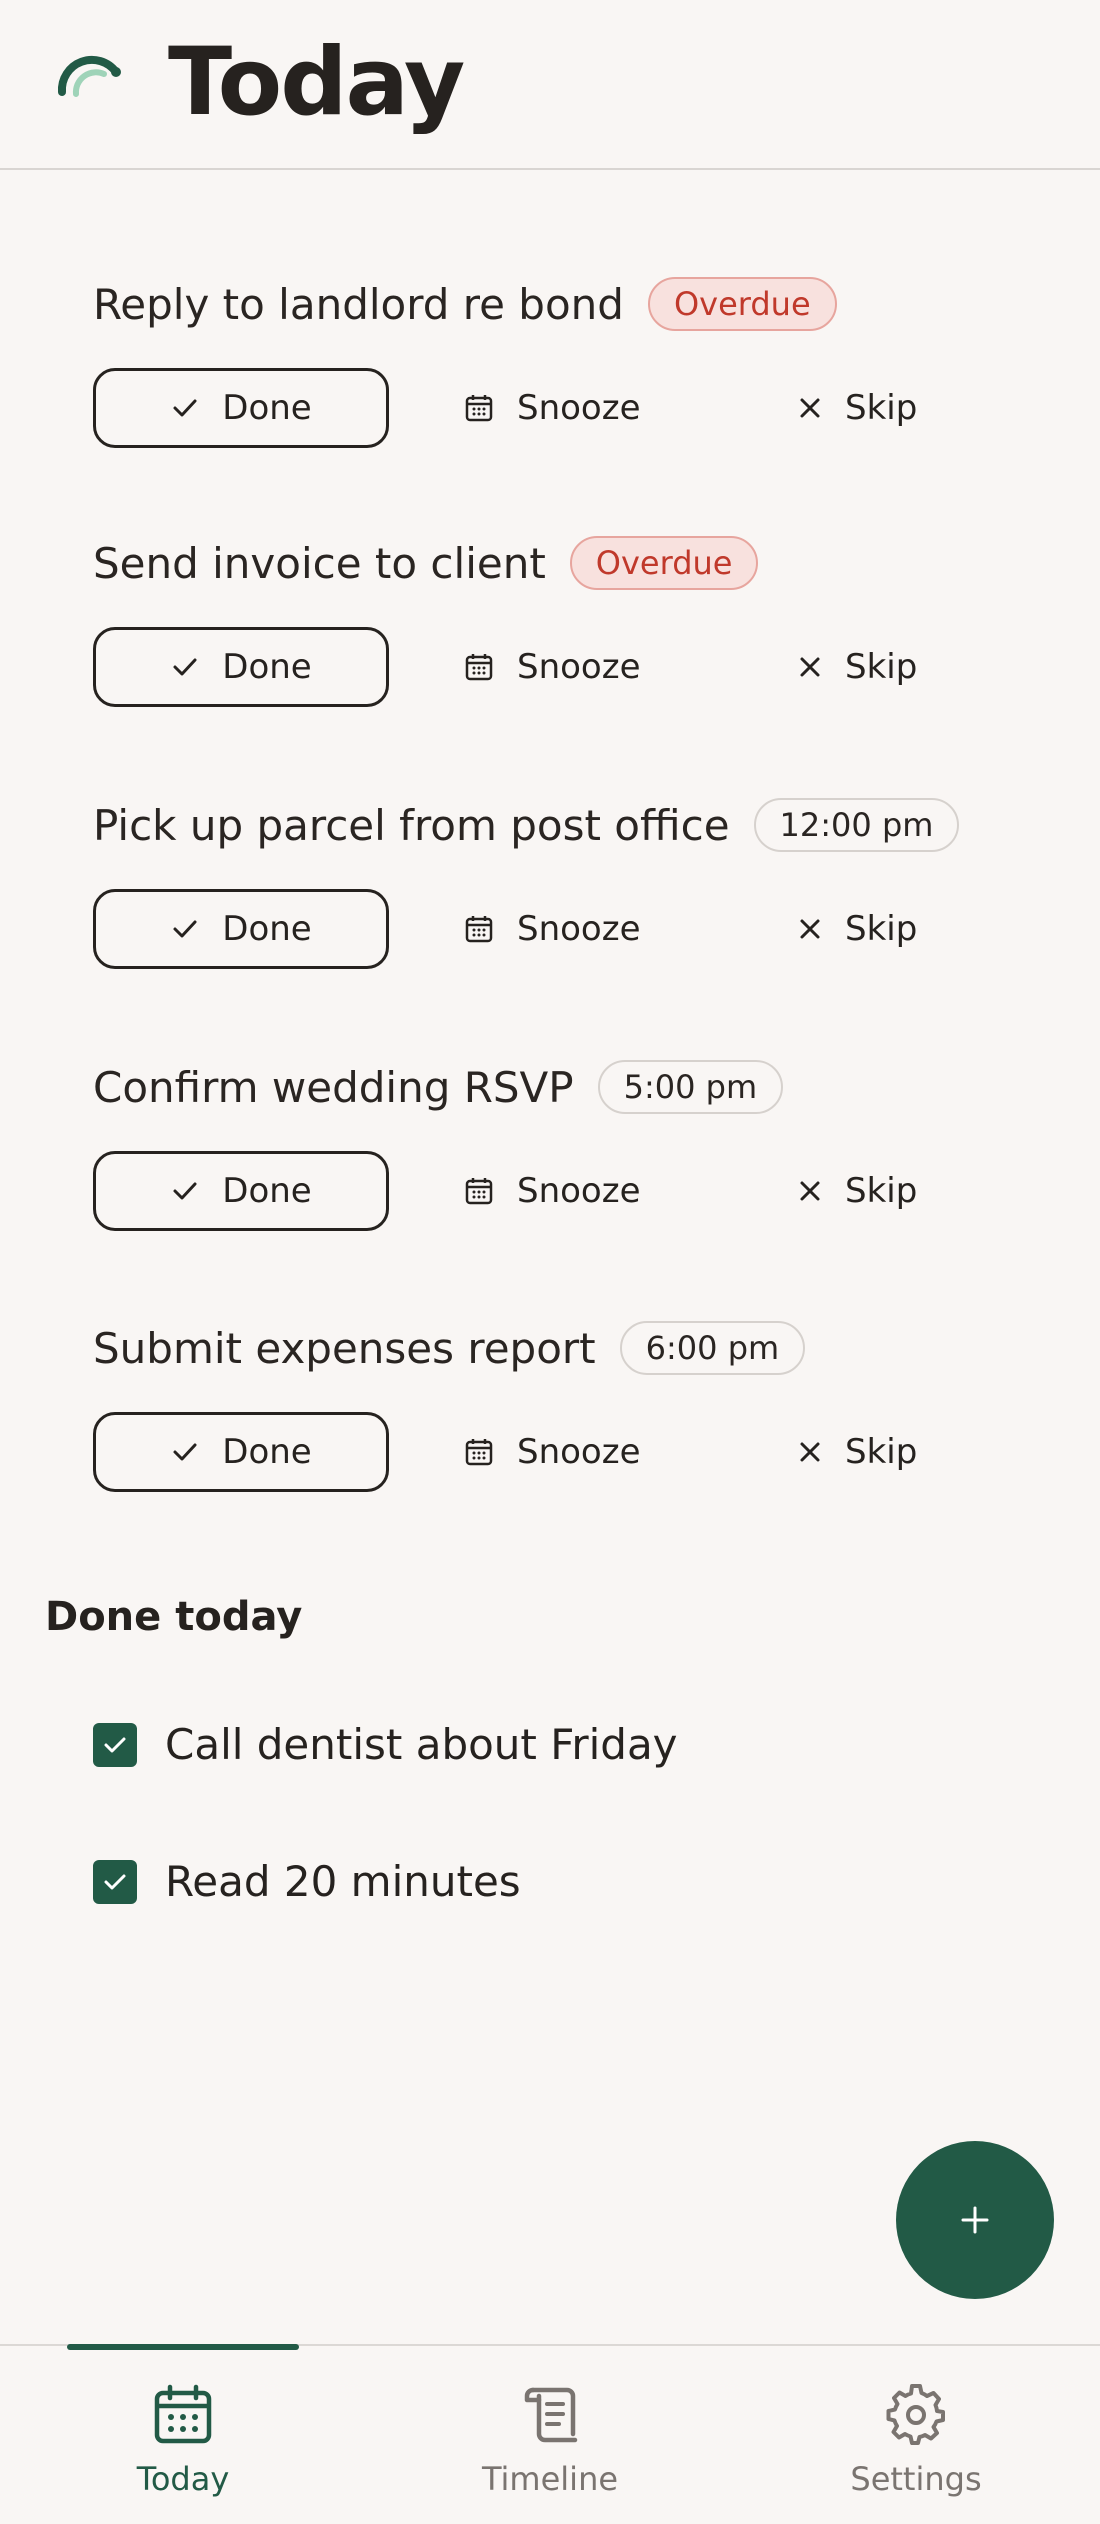 The height and width of the screenshot is (2524, 1100). I want to click on time-badge: 6:00 pm, so click(712, 1348).